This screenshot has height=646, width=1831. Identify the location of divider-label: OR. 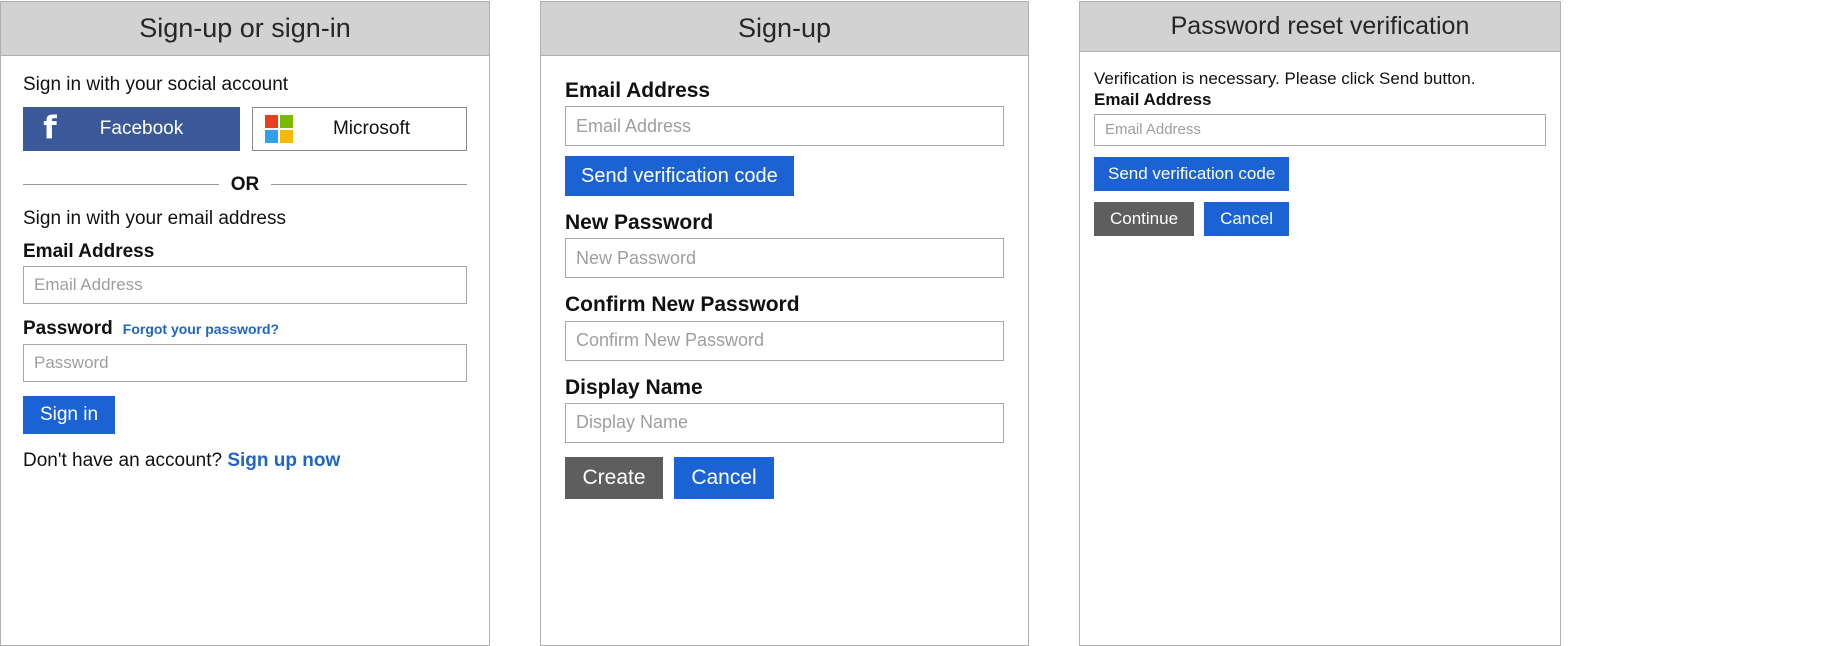
(245, 184).